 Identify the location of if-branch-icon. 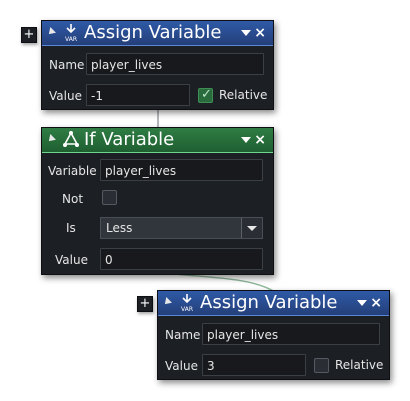
(71, 139).